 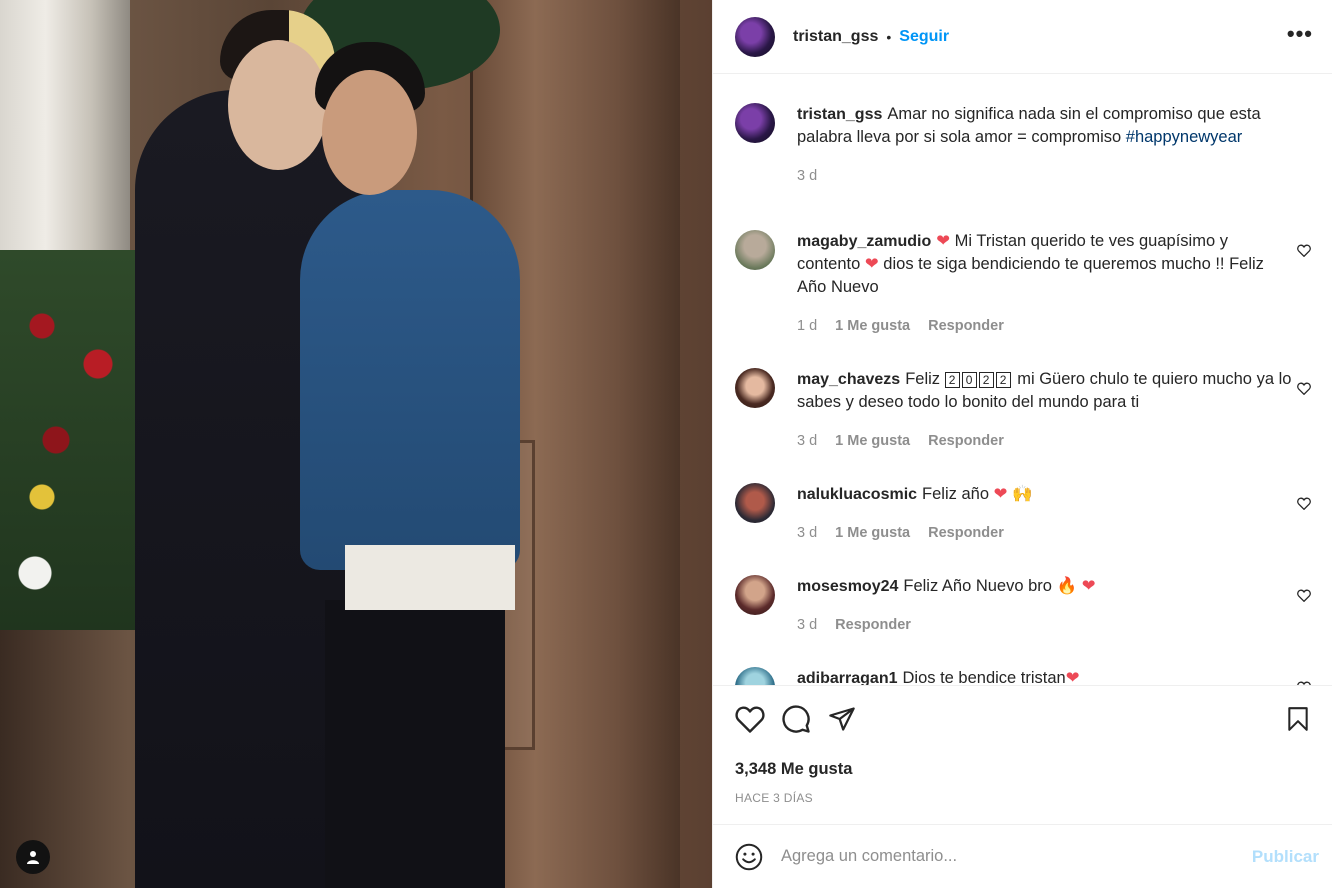 I want to click on caption-username: tristan_gss, so click(x=839, y=114).